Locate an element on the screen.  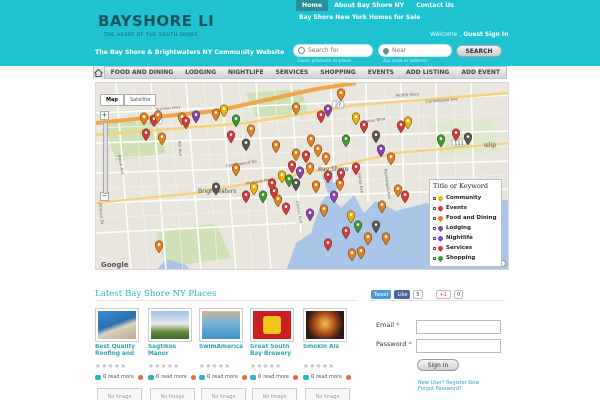
legend-pin-icon is located at coordinates (440, 248).